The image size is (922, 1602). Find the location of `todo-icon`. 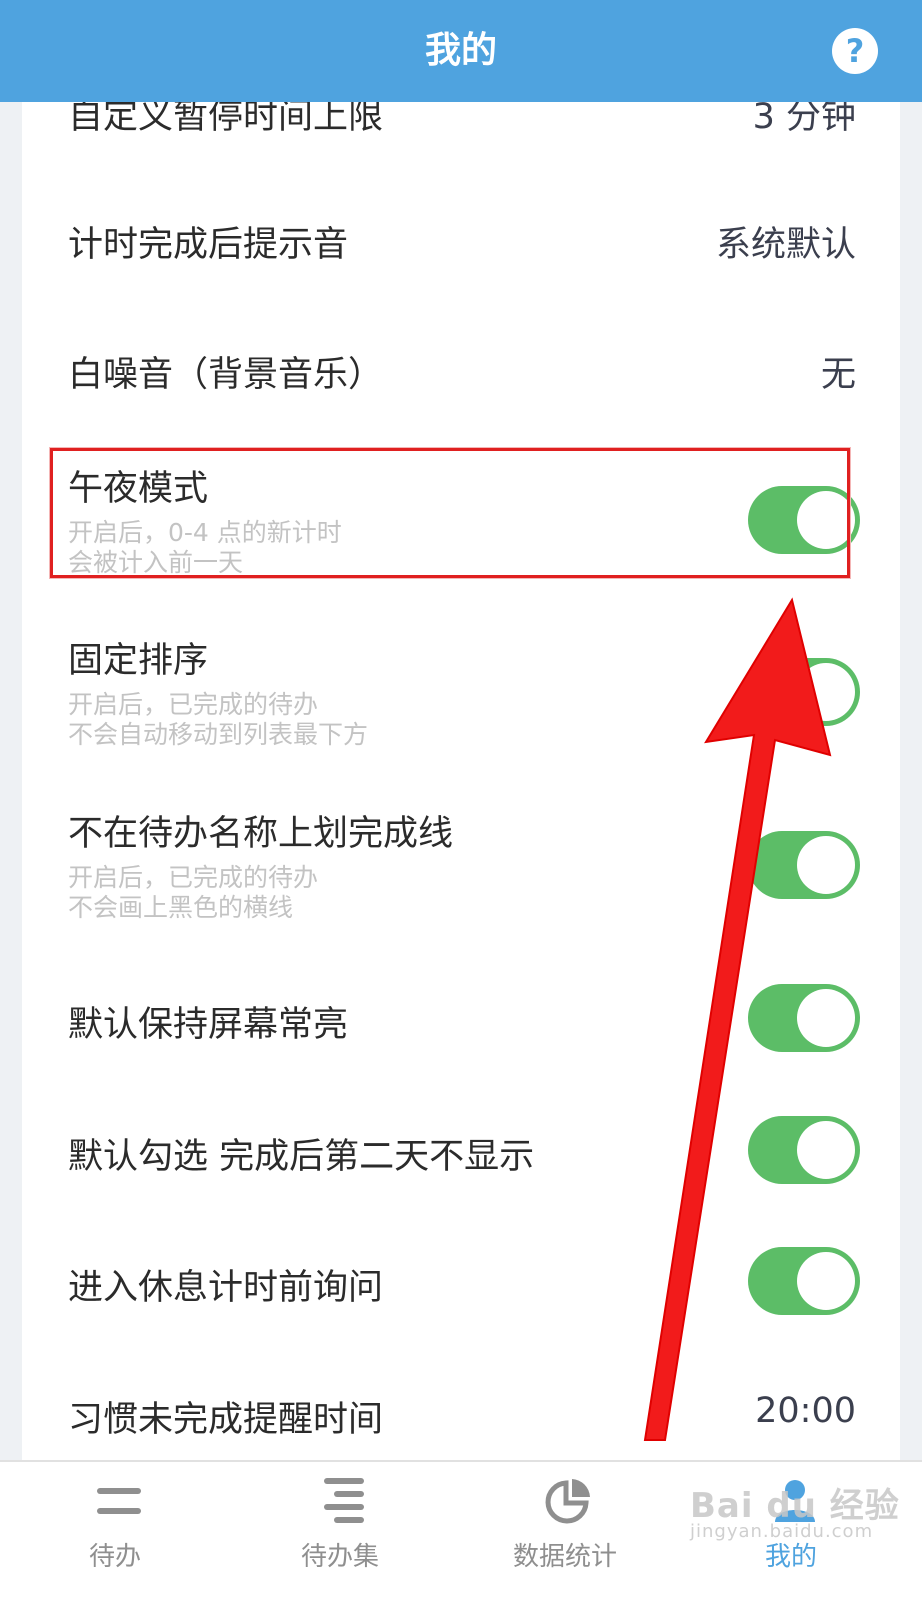

todo-icon is located at coordinates (119, 1501).